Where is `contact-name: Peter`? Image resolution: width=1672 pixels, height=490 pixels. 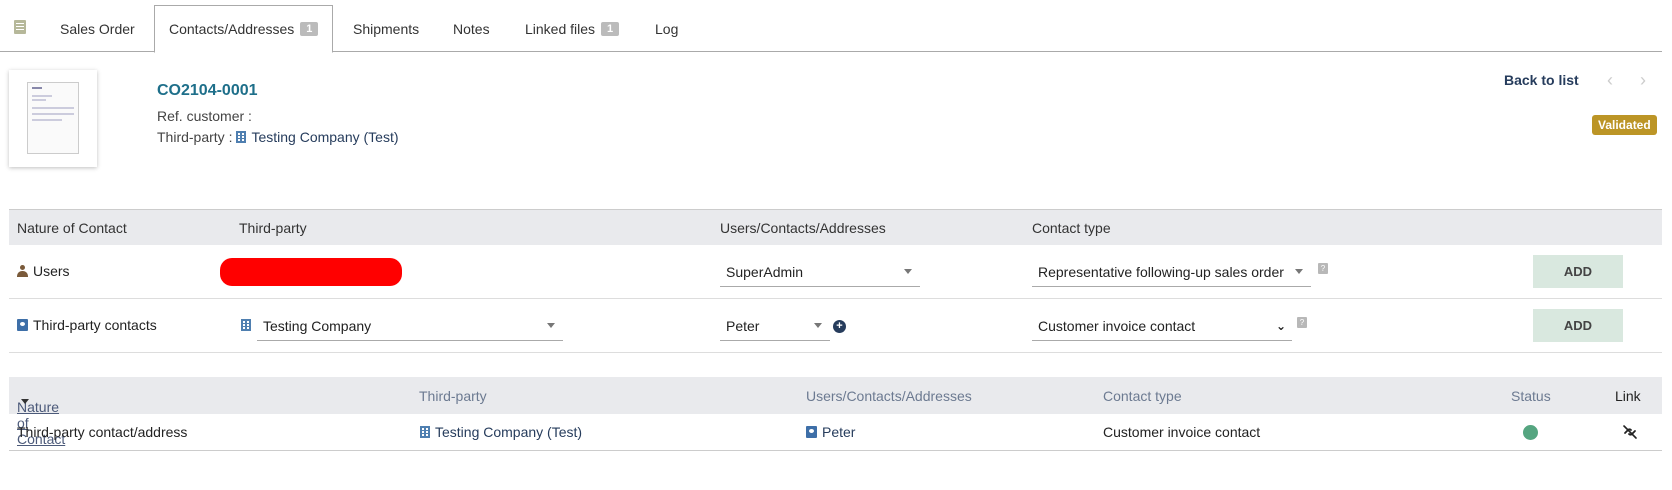 contact-name: Peter is located at coordinates (839, 432).